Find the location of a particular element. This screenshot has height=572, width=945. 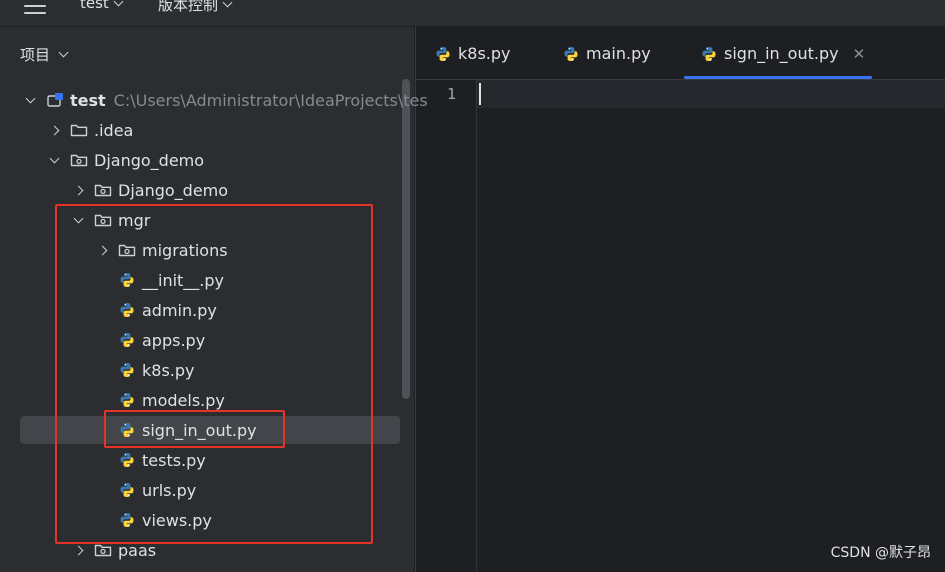

tree-item-label: k8s.py is located at coordinates (168, 370).